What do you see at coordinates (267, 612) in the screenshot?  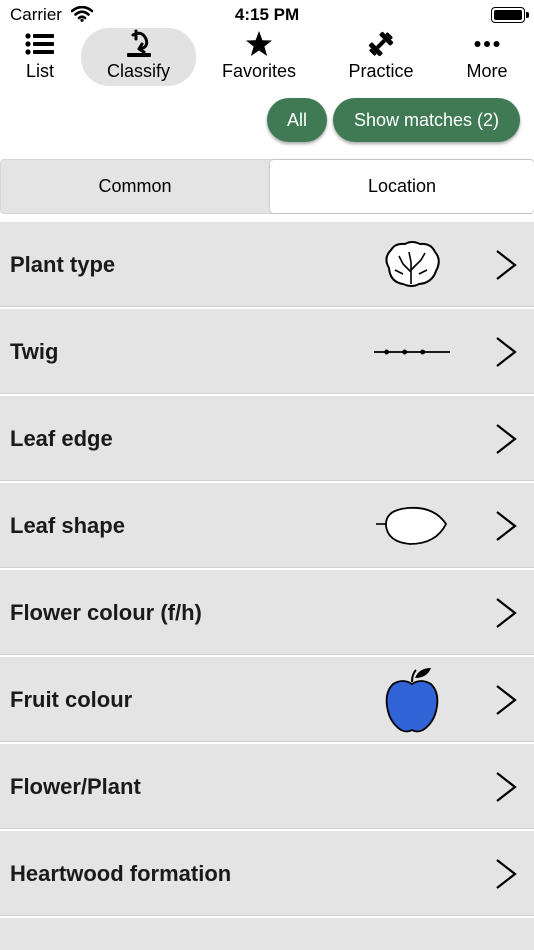 I see `list-item-flower-colour: Flower colour (f/h)` at bounding box center [267, 612].